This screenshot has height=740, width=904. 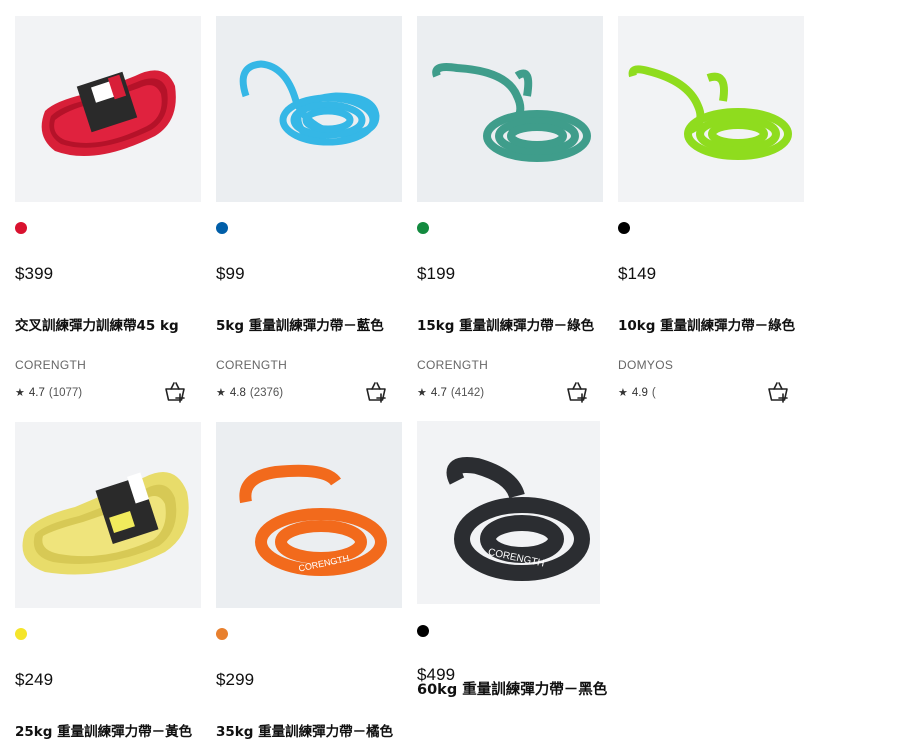 I want to click on product-rating: ★ 4.8 (2376), so click(x=249, y=392).